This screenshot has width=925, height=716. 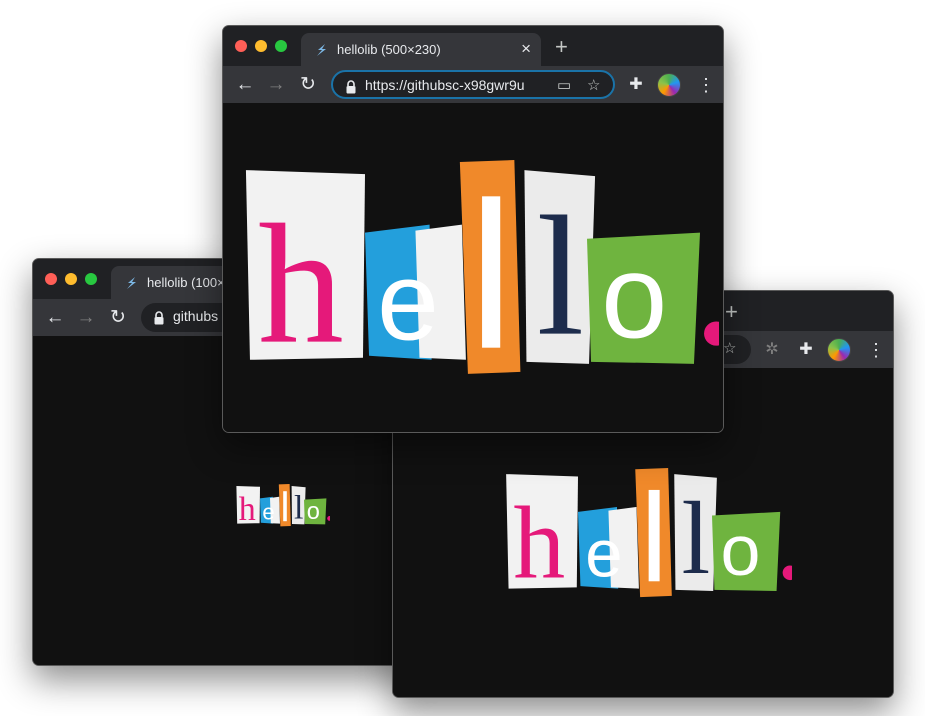 I want to click on tab-strip: hellolib (500×230) × +, so click(x=473, y=46).